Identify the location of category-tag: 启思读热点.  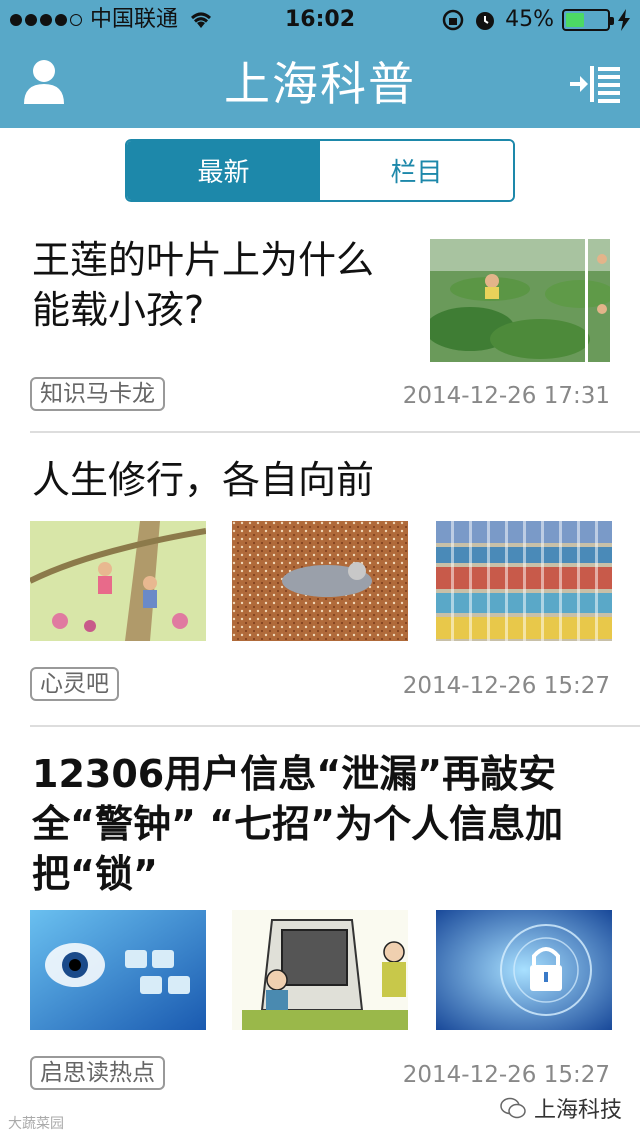
(97, 1073).